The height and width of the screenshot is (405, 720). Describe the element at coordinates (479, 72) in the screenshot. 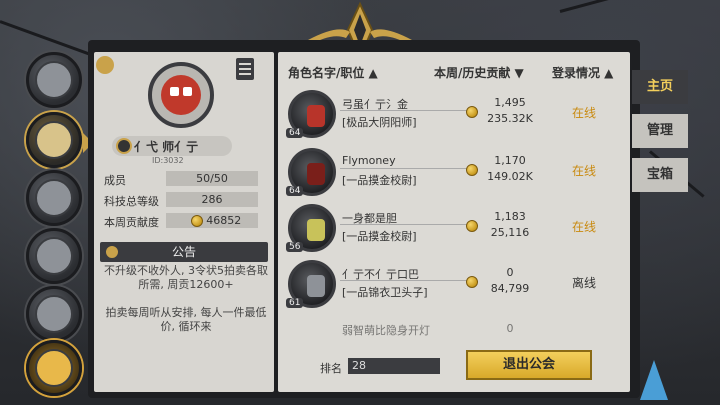

I see `header-contrib: 本周/历史贡献 ▼` at that location.